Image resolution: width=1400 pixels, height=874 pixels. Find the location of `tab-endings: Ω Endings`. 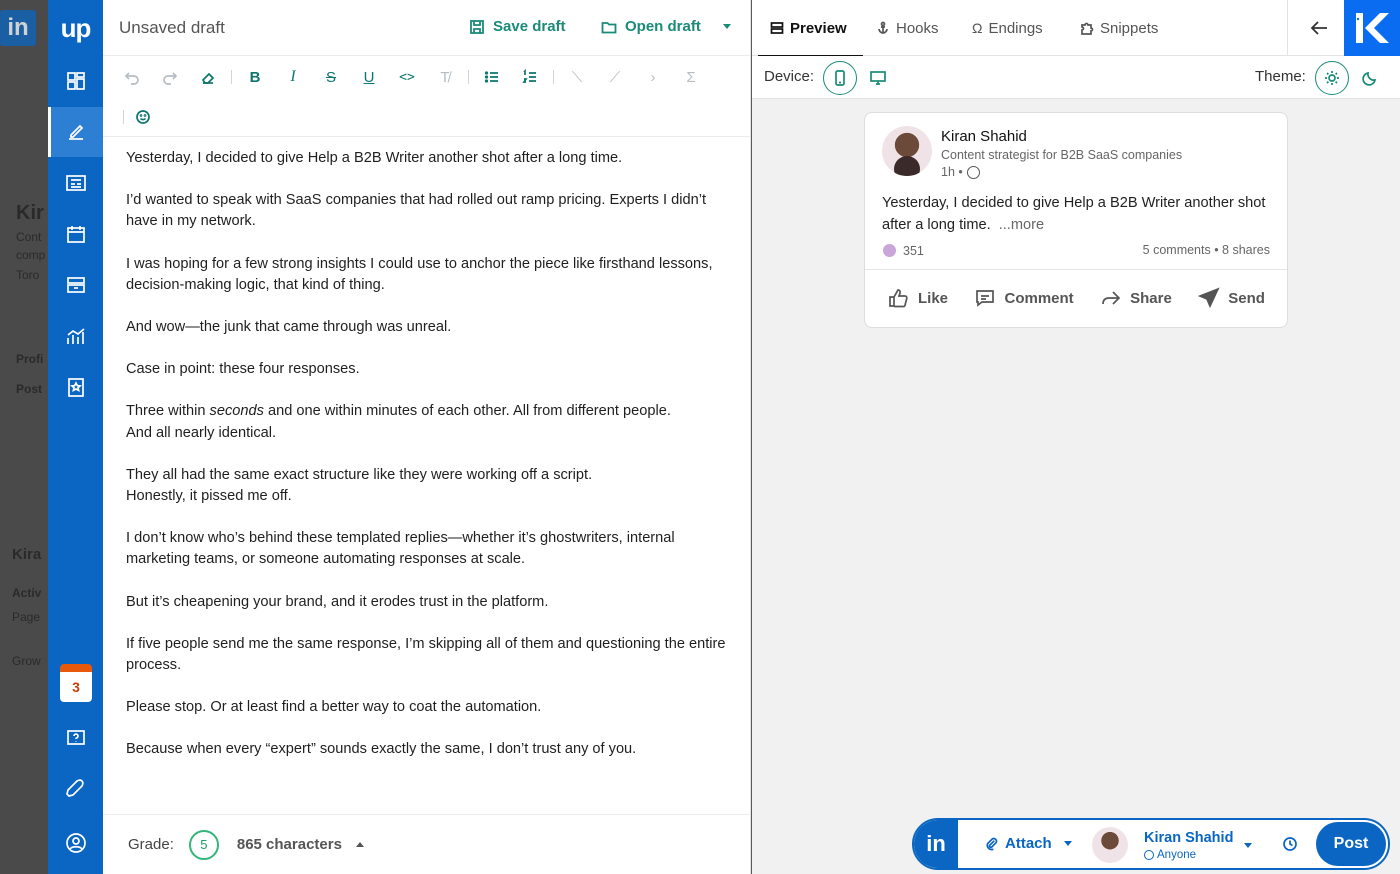

tab-endings: Ω Endings is located at coordinates (1007, 28).